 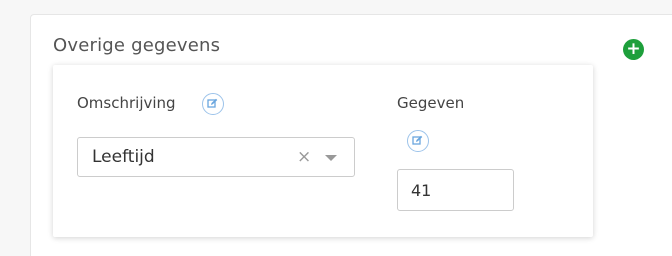 What do you see at coordinates (455, 190) in the screenshot?
I see `value-input` at bounding box center [455, 190].